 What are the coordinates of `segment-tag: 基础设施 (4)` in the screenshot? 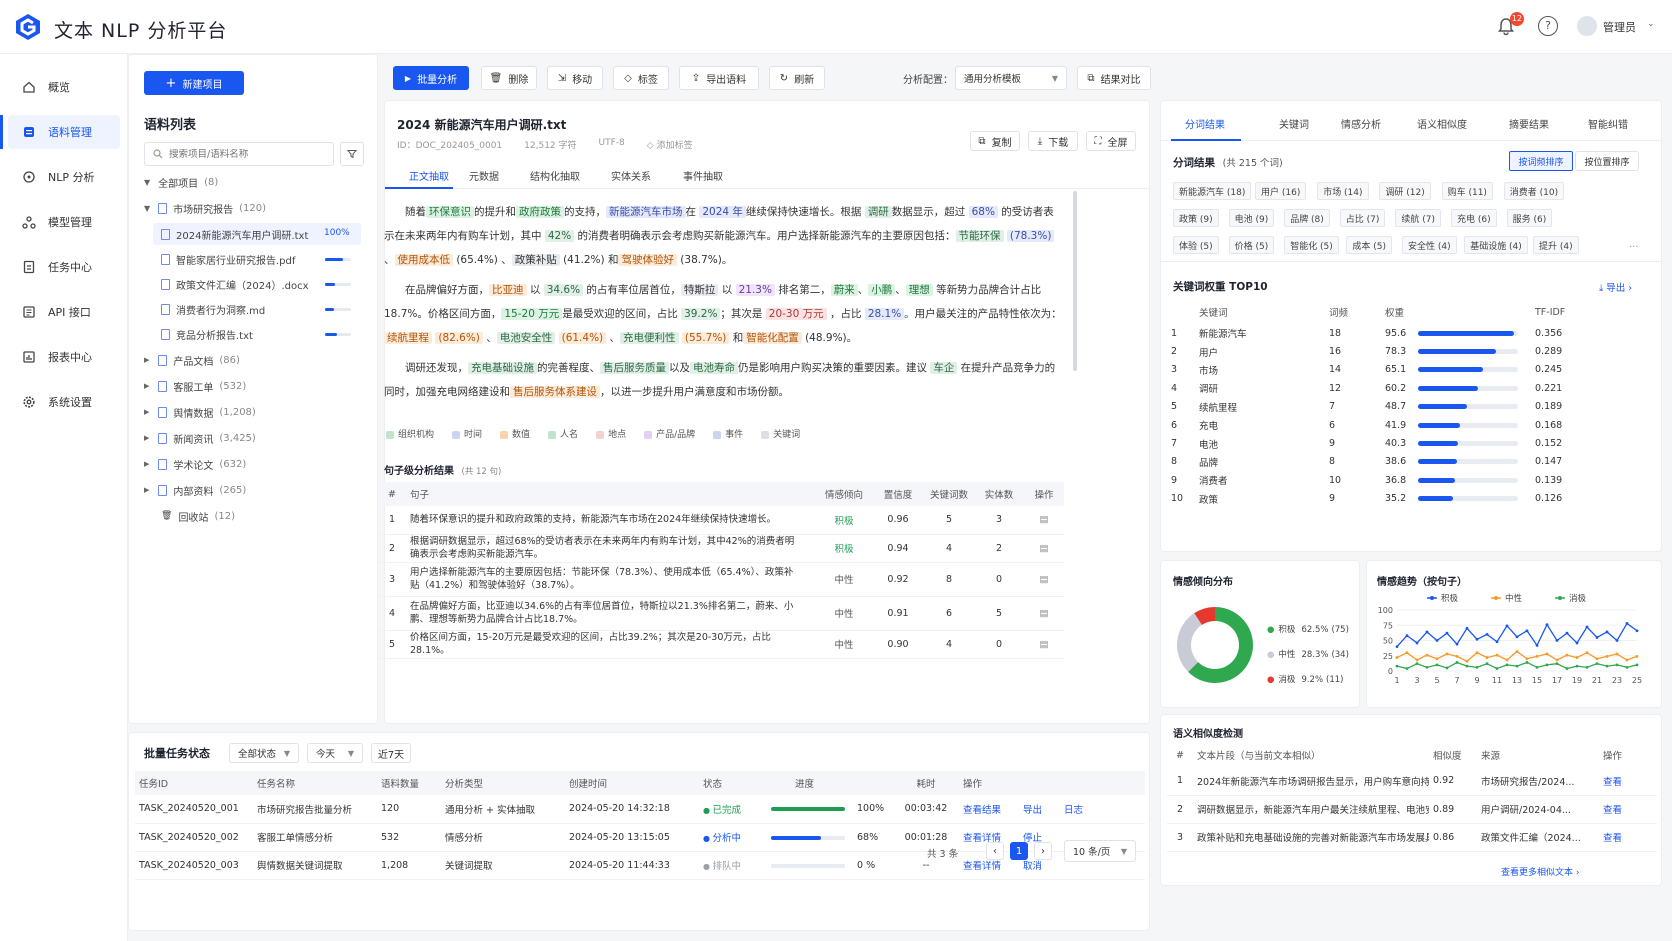 It's located at (1496, 245).